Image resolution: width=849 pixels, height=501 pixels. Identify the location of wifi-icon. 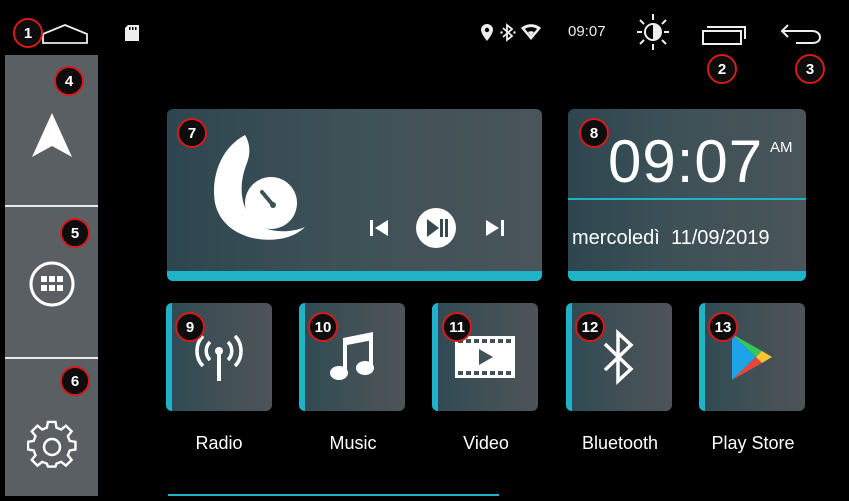
(531, 32).